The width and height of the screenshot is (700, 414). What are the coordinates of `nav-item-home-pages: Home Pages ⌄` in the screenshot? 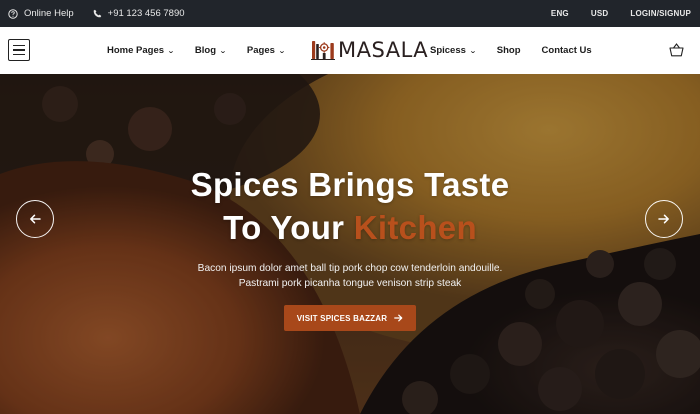 It's located at (141, 50).